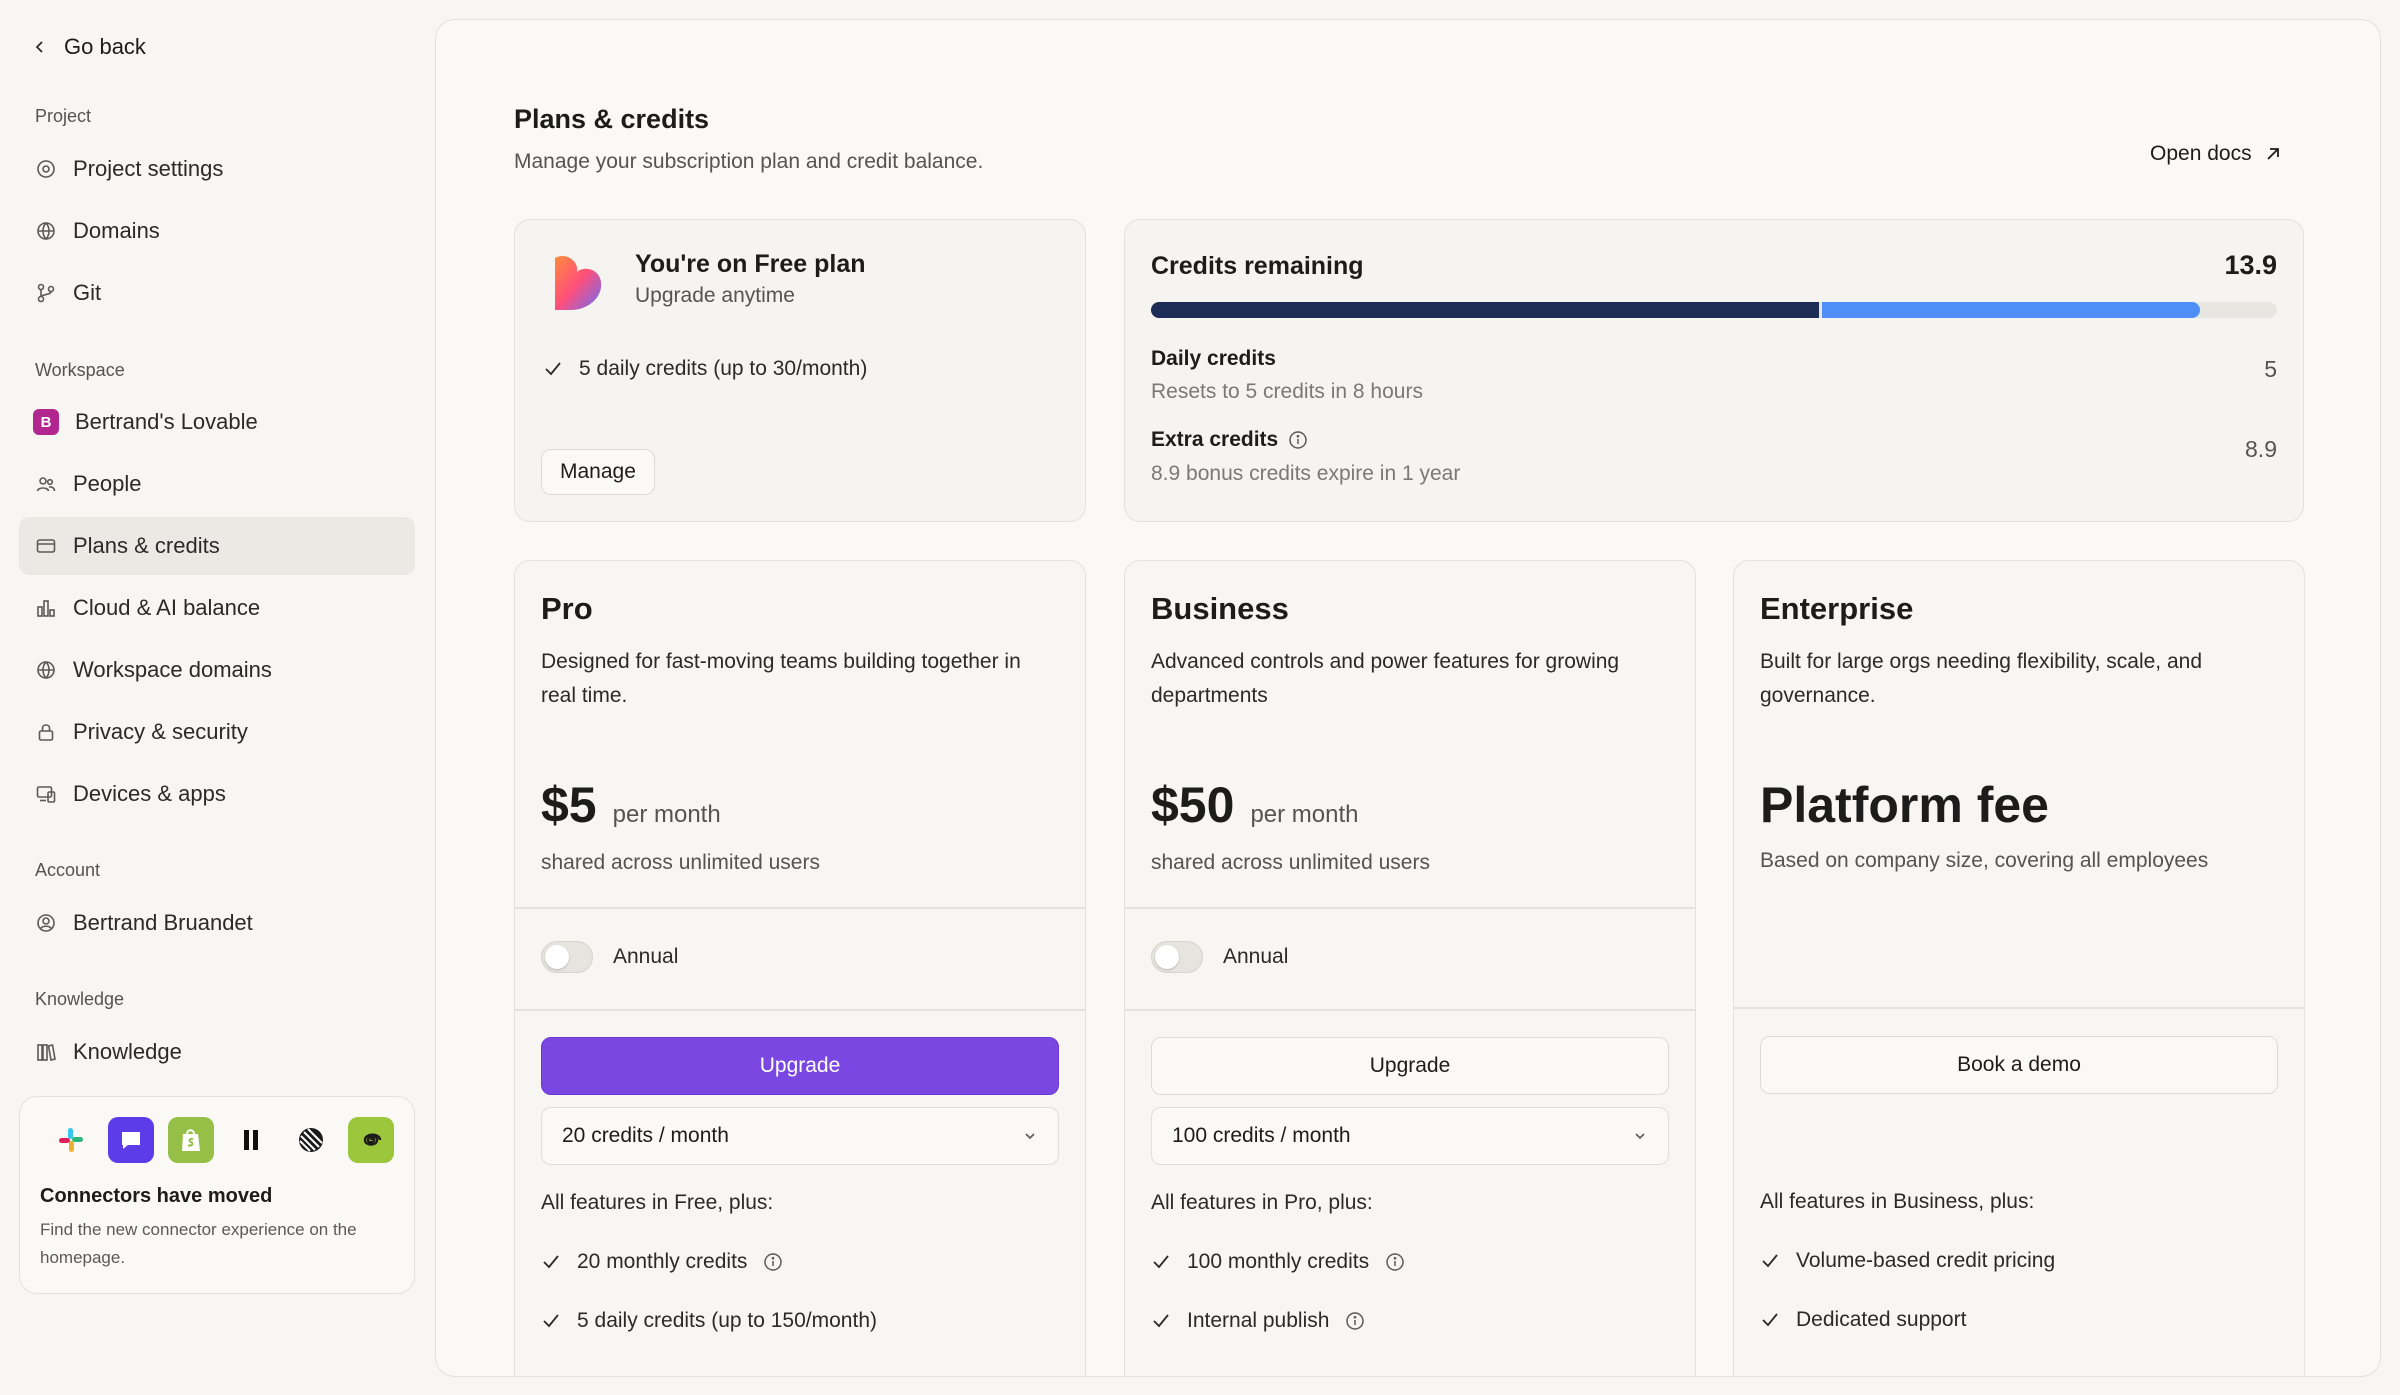 Image resolution: width=2400 pixels, height=1395 pixels. Describe the element at coordinates (1410, 1066) in the screenshot. I see `business-upgrade-button: Upgrade` at that location.